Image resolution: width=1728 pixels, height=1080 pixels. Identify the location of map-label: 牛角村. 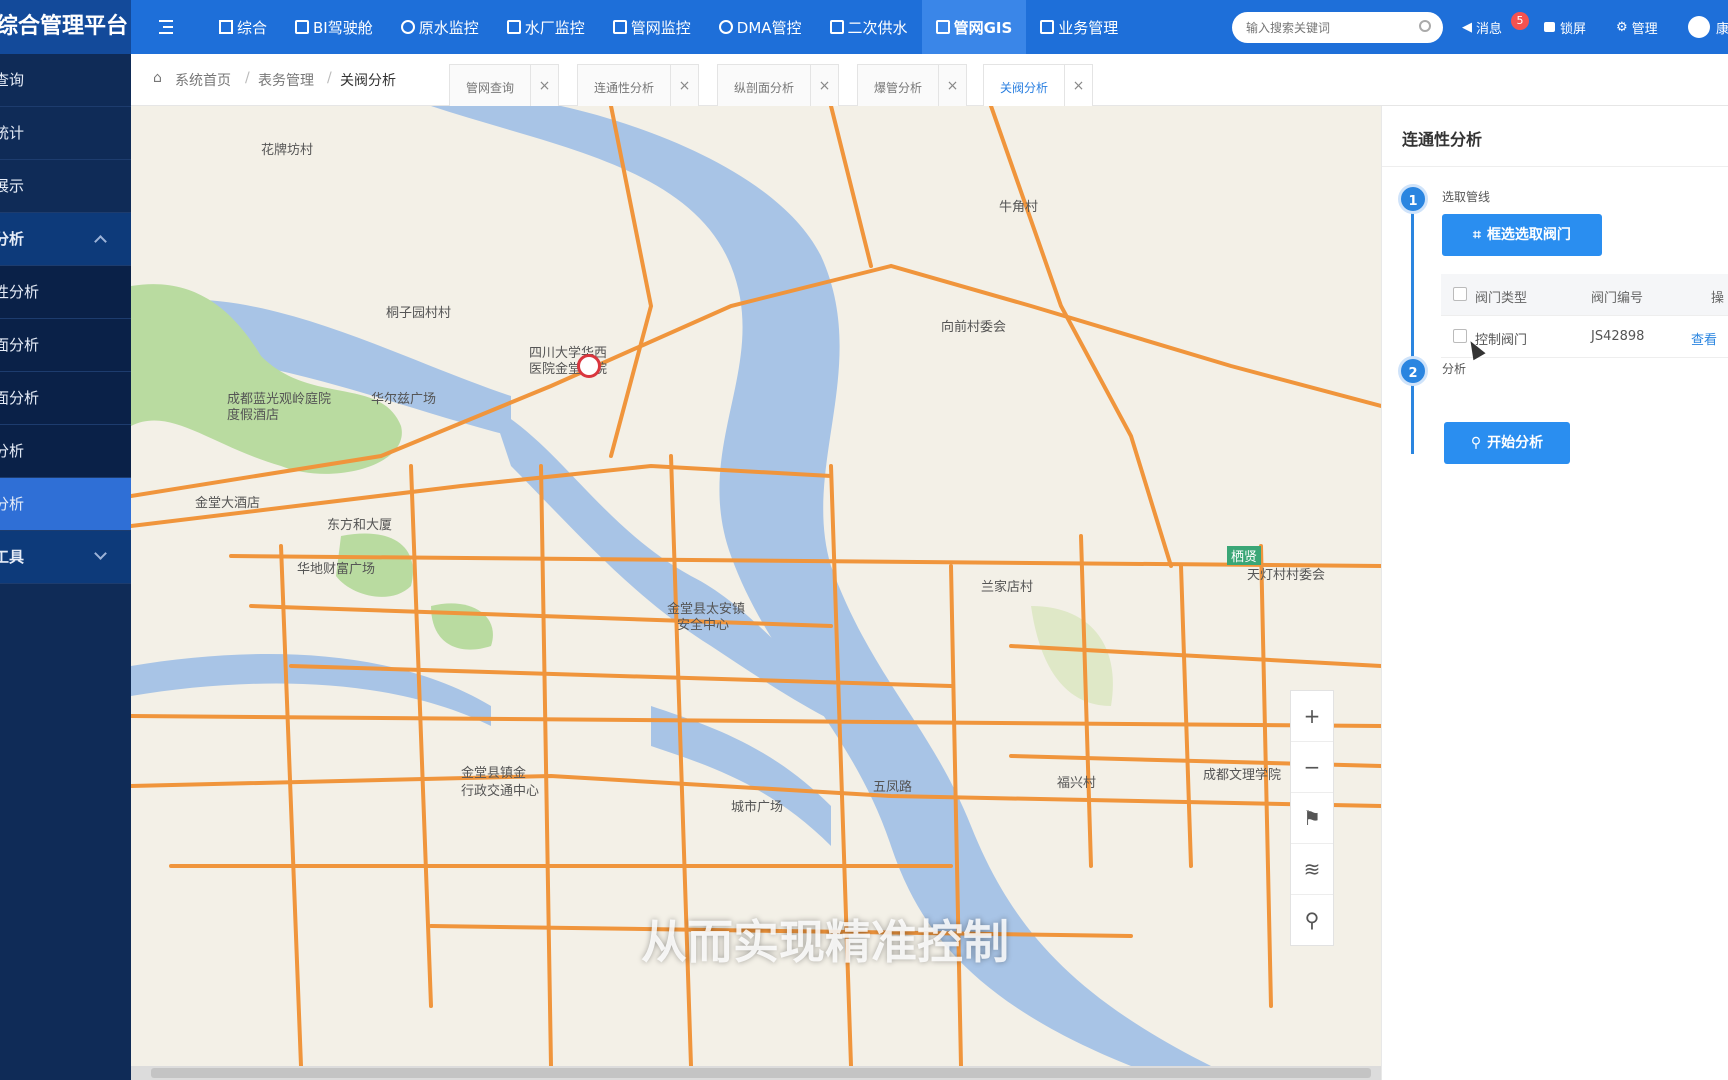
(1019, 207).